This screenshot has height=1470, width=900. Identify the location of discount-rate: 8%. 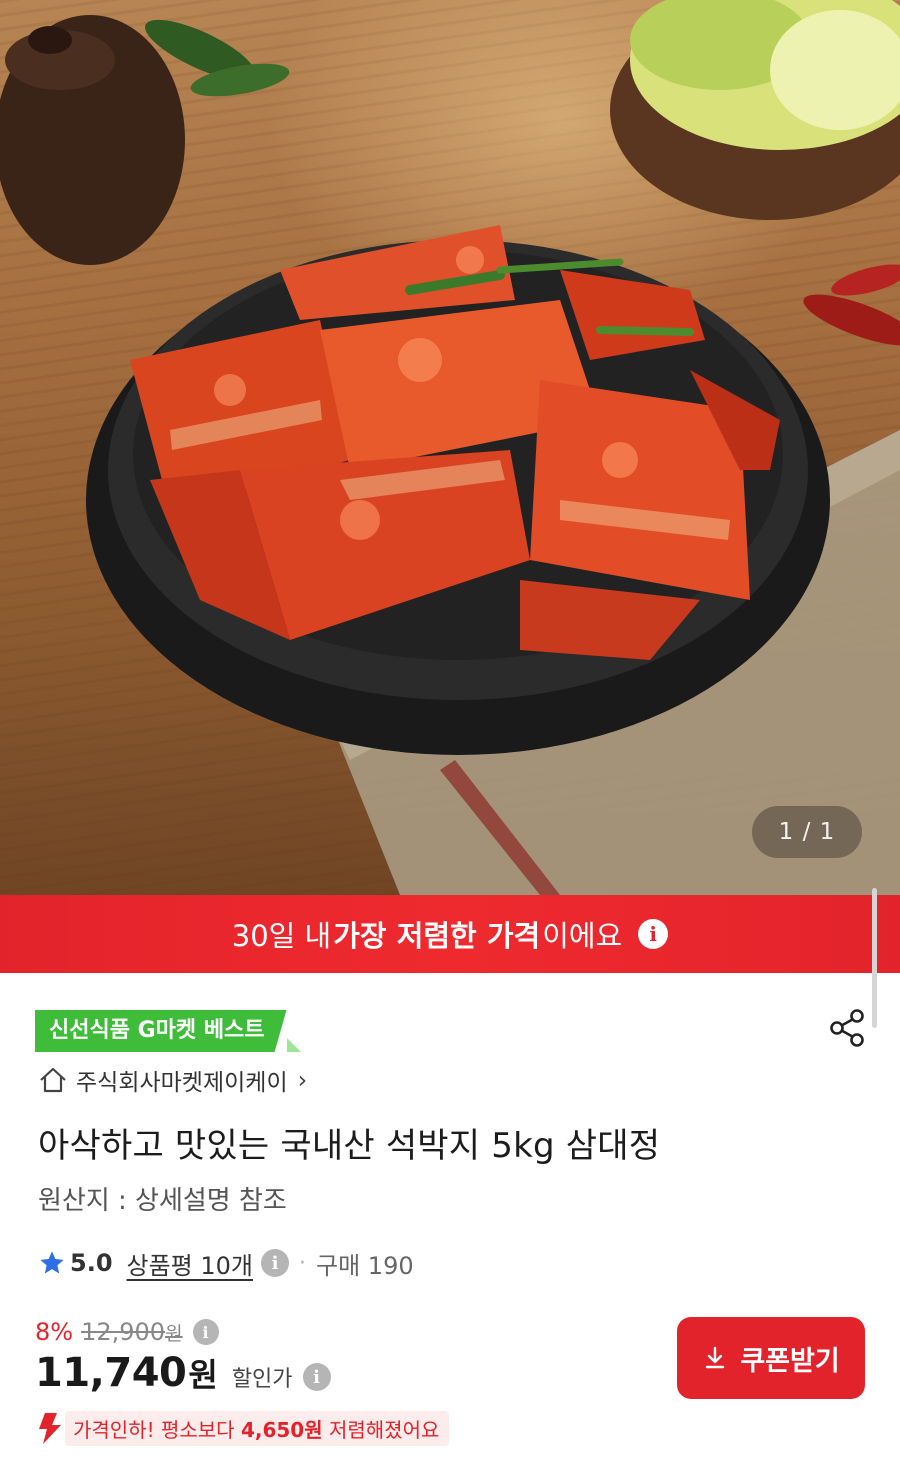
(54, 1332).